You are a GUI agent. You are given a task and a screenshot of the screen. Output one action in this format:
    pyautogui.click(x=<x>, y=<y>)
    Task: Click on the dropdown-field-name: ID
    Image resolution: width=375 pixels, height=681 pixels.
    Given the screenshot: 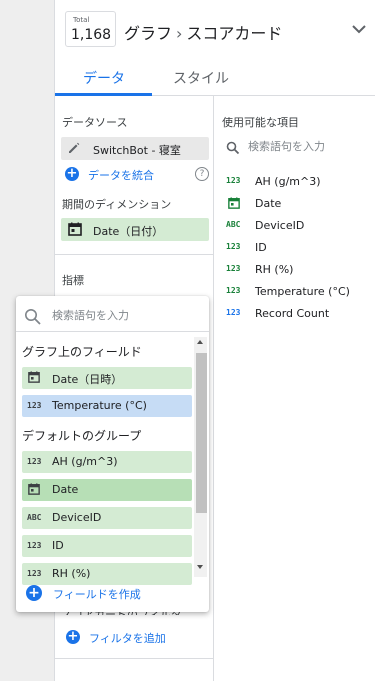 What is the action you would take?
    pyautogui.click(x=58, y=545)
    